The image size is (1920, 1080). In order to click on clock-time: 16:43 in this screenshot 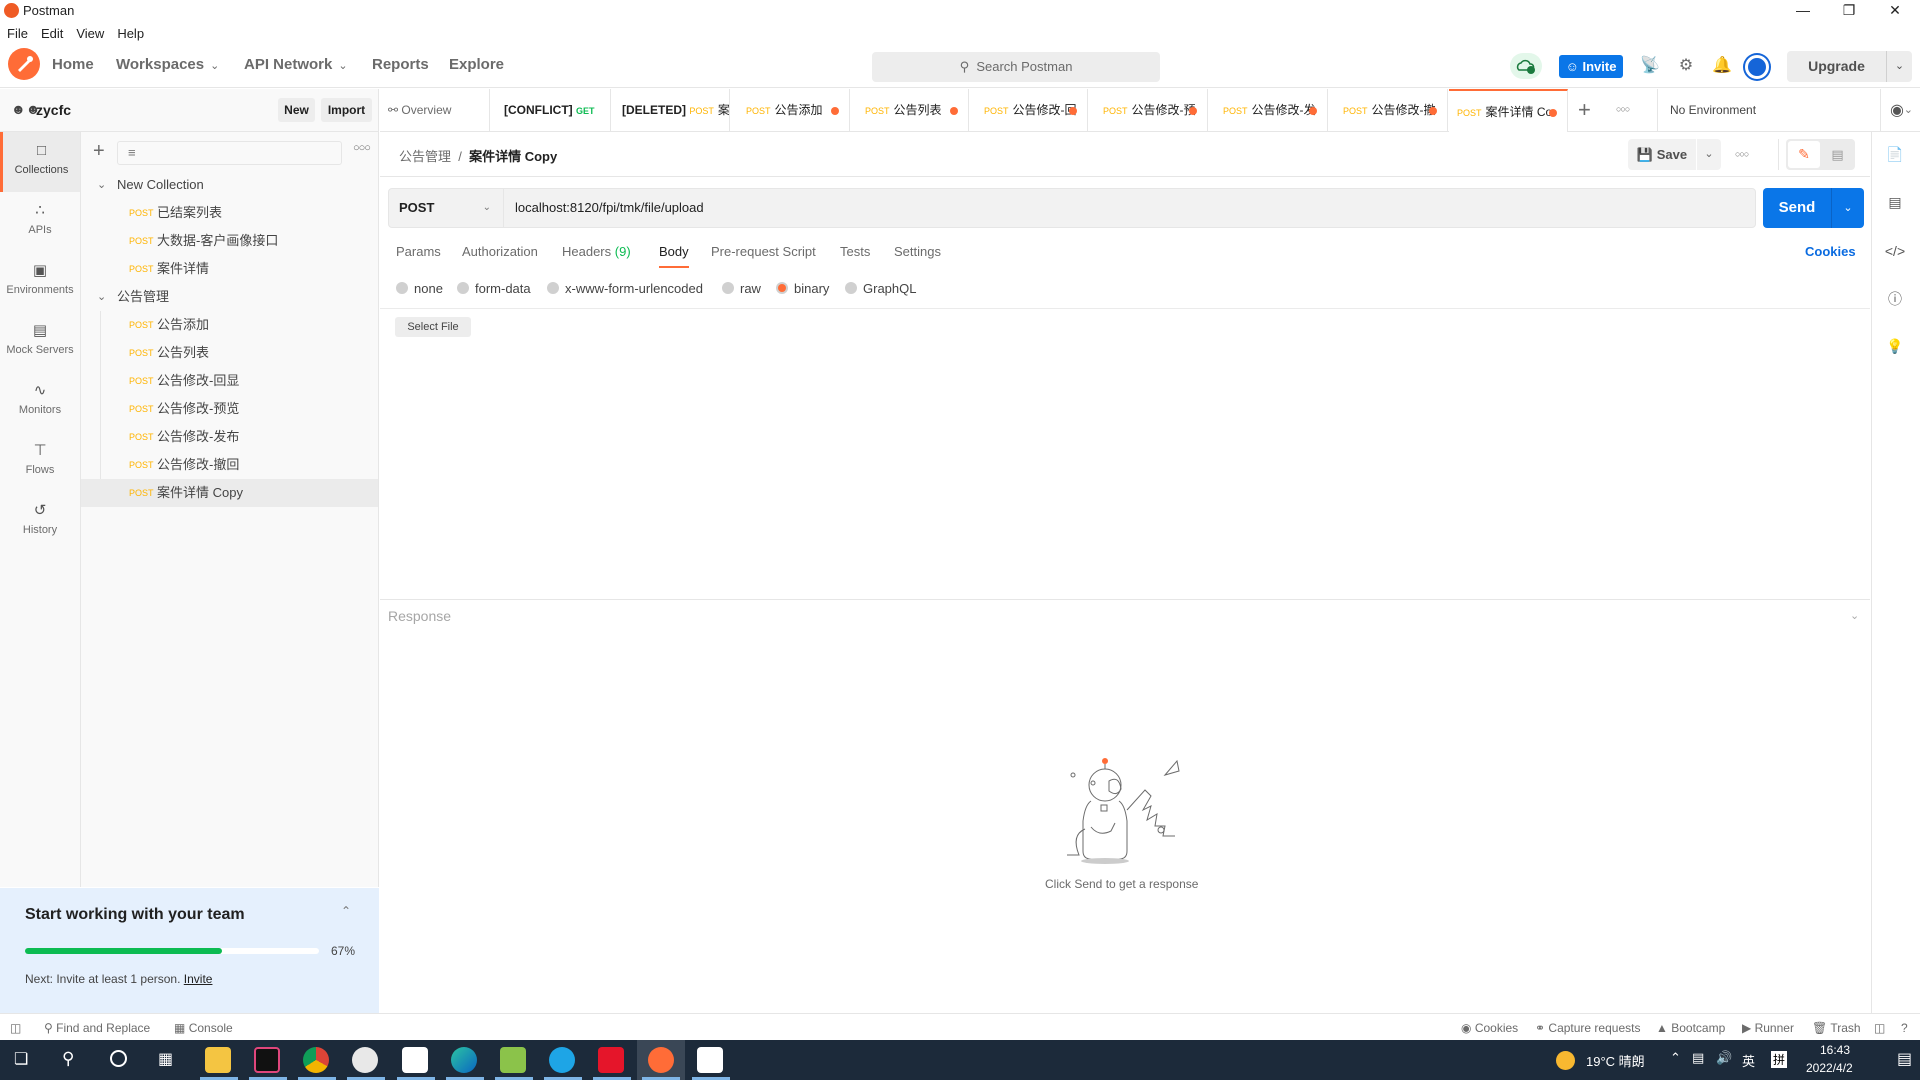, I will do `click(1835, 1050)`.